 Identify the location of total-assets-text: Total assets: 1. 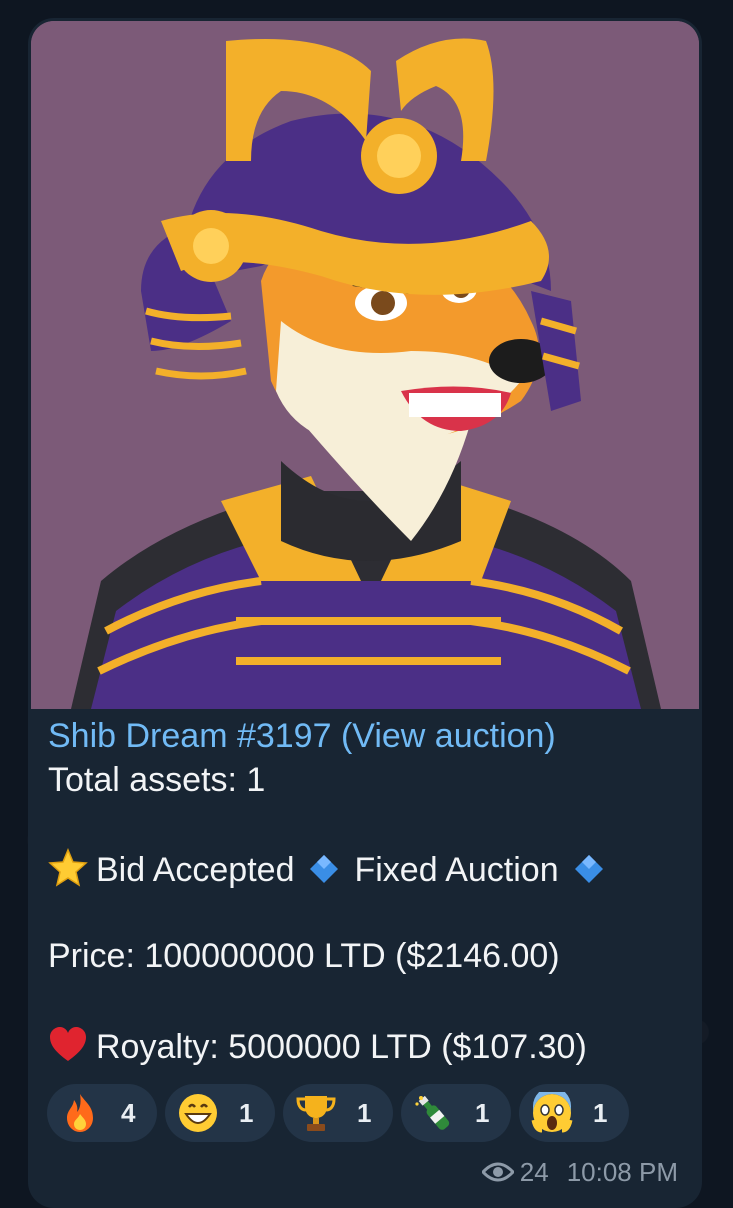
(157, 780).